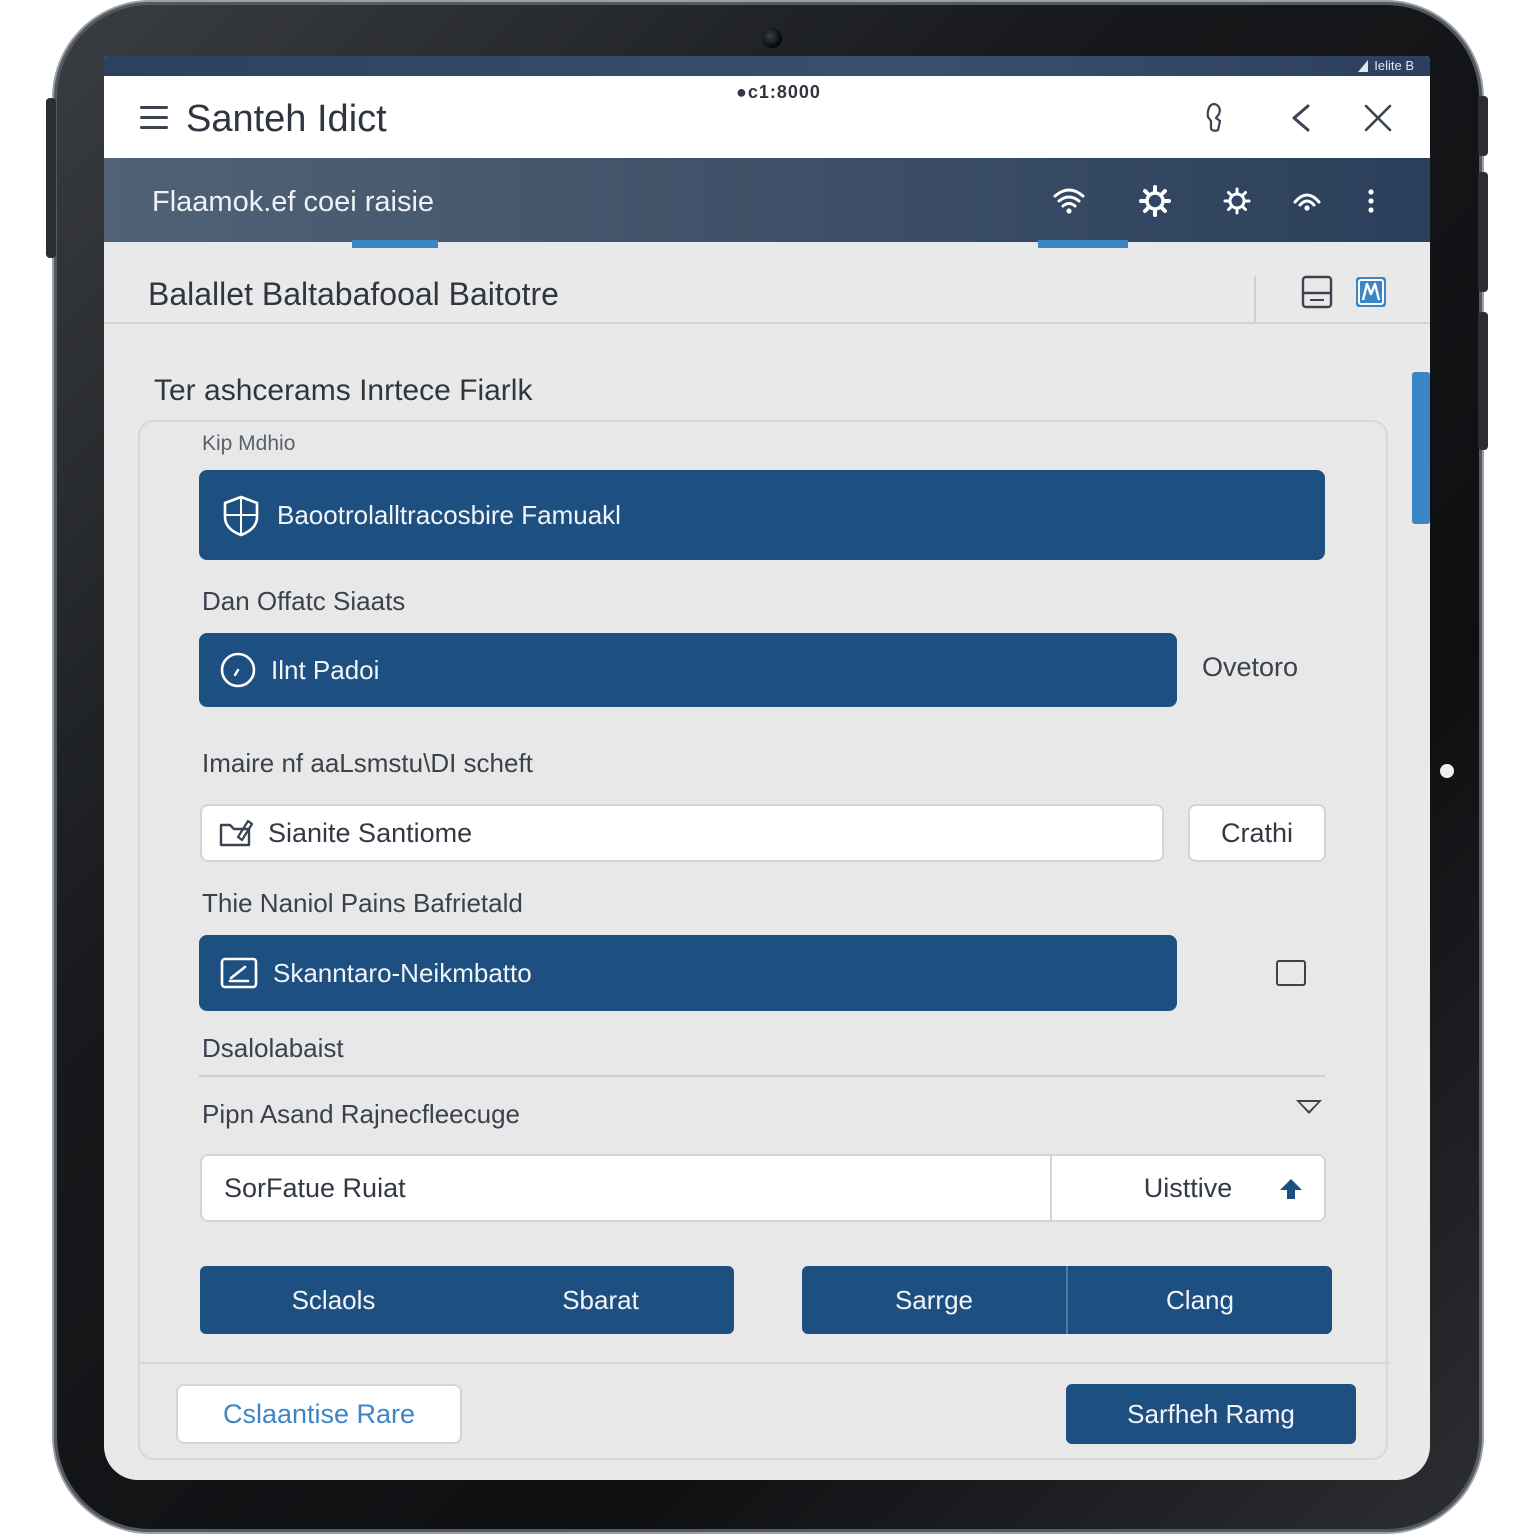 Image resolution: width=1536 pixels, height=1536 pixels. What do you see at coordinates (239, 973) in the screenshot?
I see `edit-box-icon` at bounding box center [239, 973].